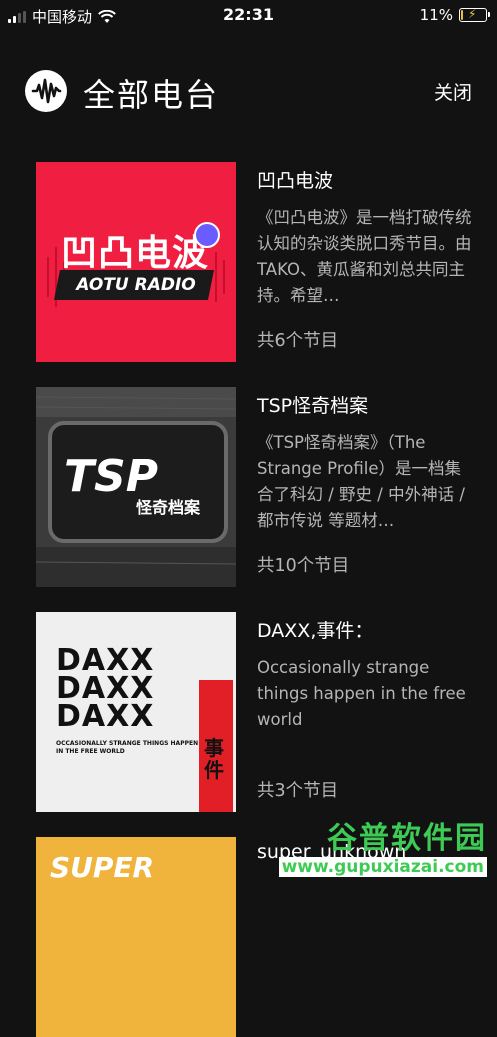  What do you see at coordinates (135, 253) in the screenshot?
I see `cover-title: 凹凸电波` at bounding box center [135, 253].